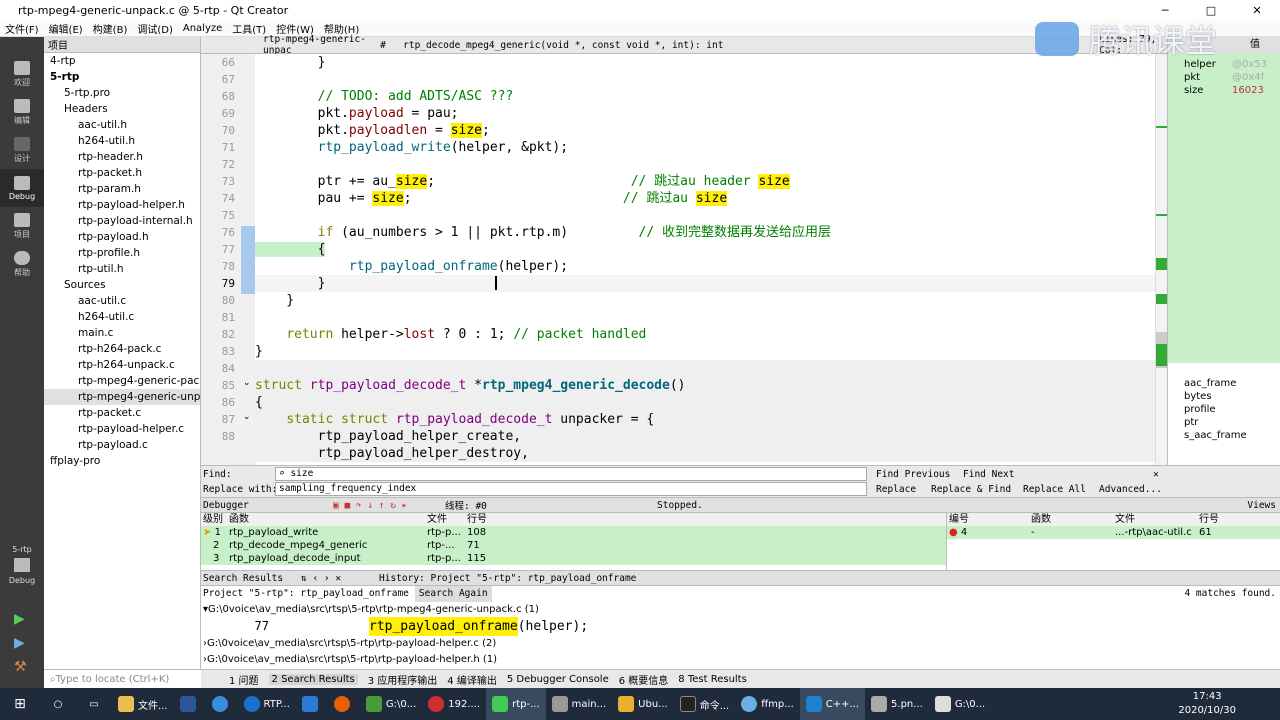 The image size is (1280, 720). I want to click on run-icon: ▶, so click(19, 619).